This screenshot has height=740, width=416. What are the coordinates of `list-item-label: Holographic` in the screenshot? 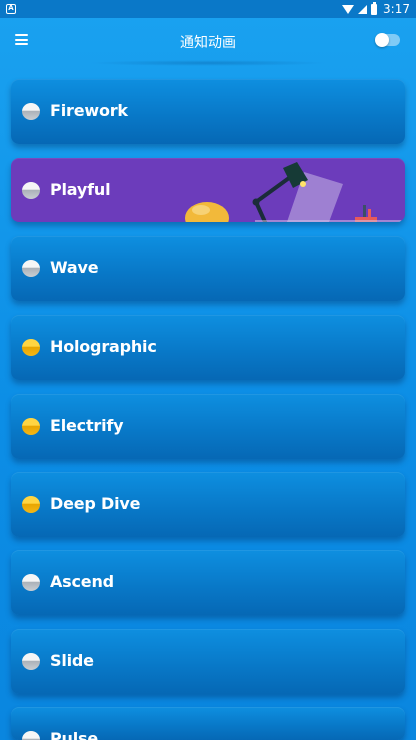 It's located at (103, 346).